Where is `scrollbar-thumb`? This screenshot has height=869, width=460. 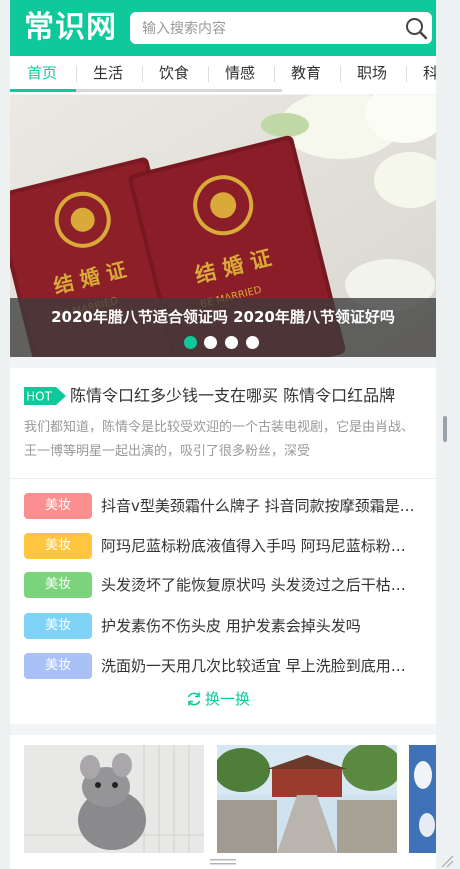
scrollbar-thumb is located at coordinates (445, 429).